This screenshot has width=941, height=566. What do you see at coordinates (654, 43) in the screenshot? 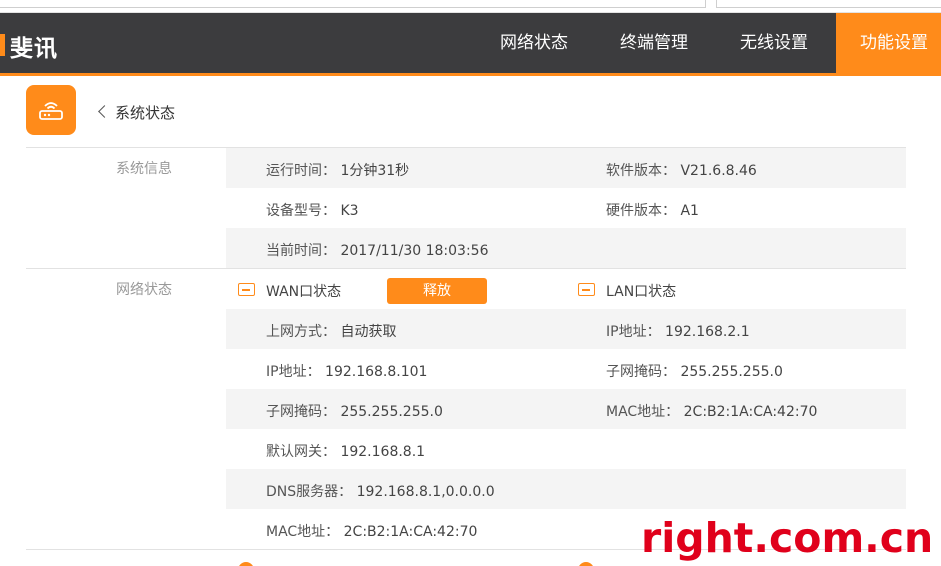
I see `nav-terminal-management: 终端管理` at bounding box center [654, 43].